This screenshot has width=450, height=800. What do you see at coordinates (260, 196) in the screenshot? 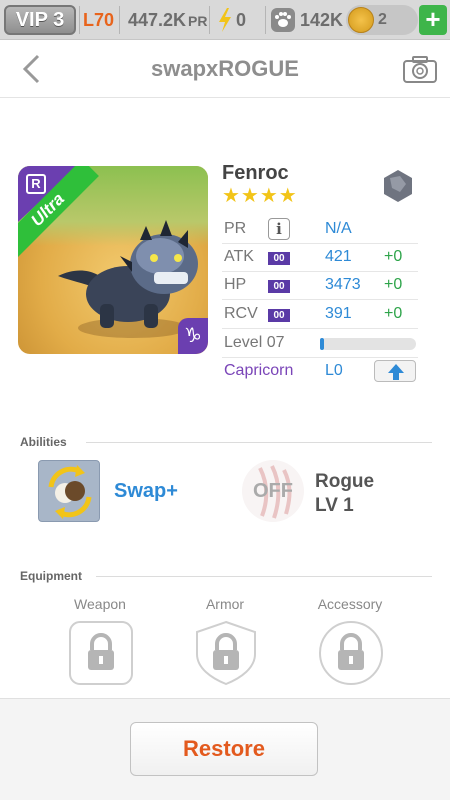
I see `star-rating: ★★★★` at bounding box center [260, 196].